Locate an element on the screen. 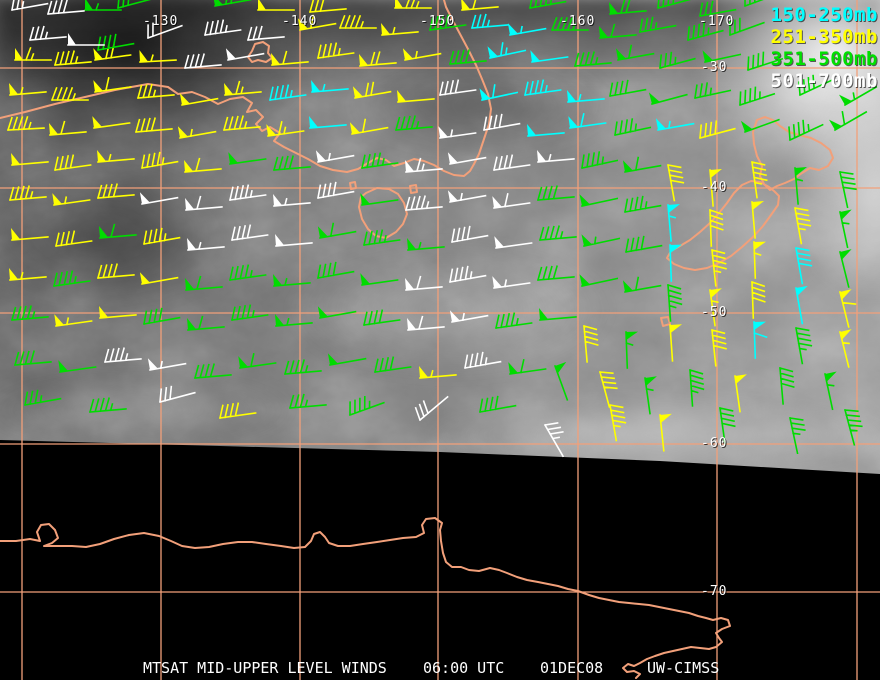  coastline-australia_south_east is located at coordinates (246, 88).